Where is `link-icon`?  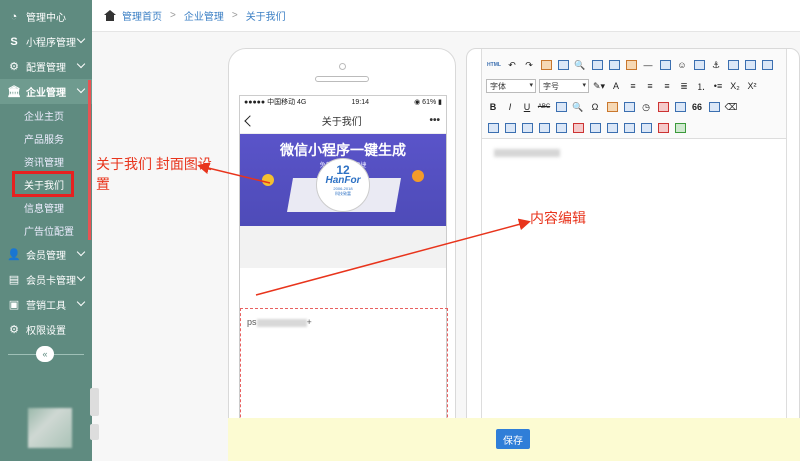 link-icon is located at coordinates (733, 65).